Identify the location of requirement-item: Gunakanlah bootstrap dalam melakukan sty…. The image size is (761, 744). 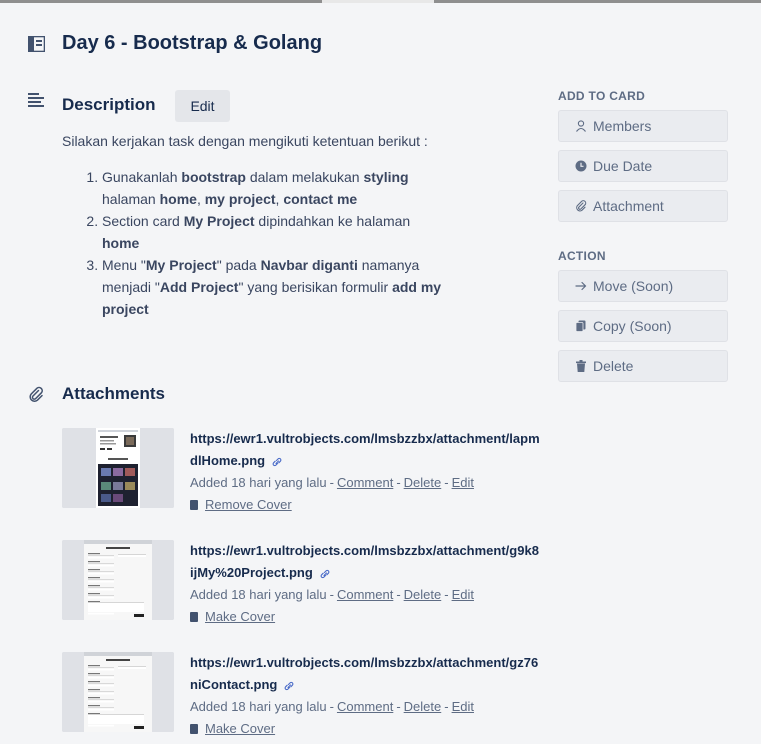
(272, 188).